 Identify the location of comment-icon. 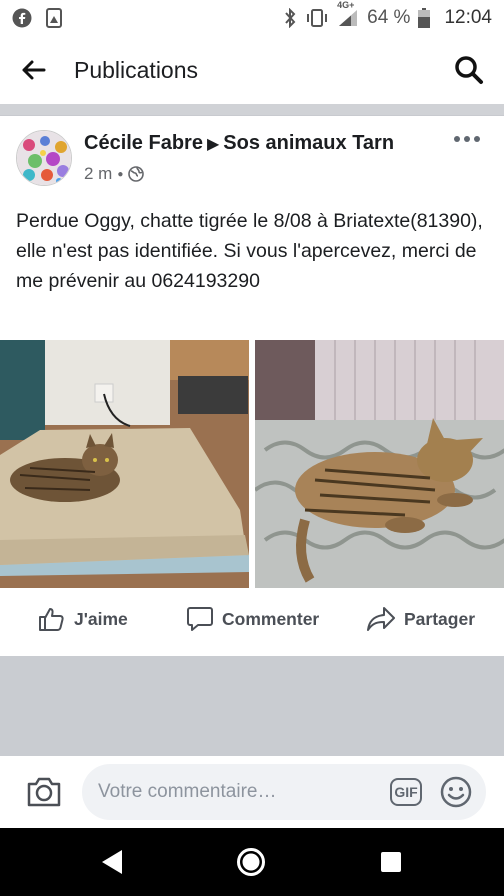
(200, 619).